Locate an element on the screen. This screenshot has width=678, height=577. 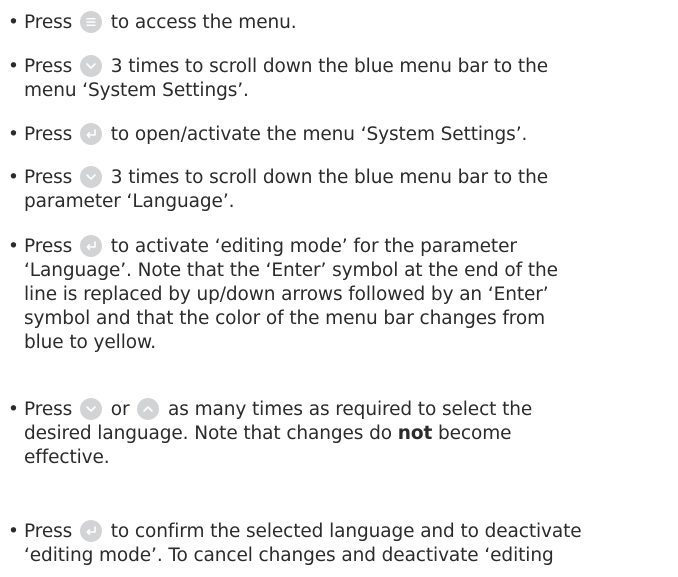
list-item: • Press to access the menu. is located at coordinates (152, 22).